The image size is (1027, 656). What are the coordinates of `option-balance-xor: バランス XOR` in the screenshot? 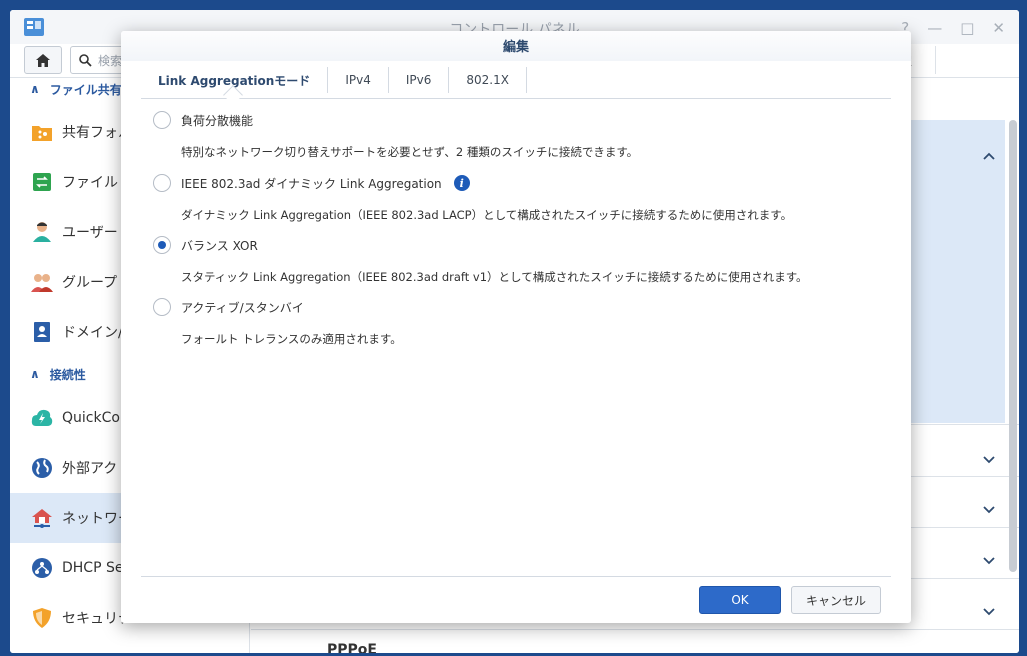 It's located at (205, 245).